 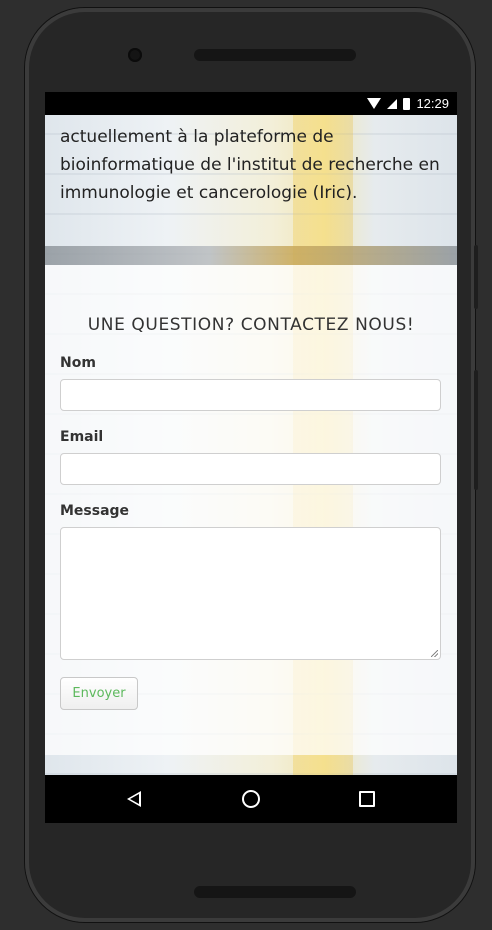 I want to click on email-input, so click(x=250, y=469).